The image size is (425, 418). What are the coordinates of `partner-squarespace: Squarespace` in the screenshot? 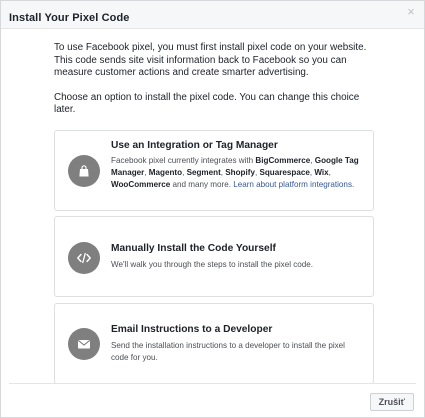 It's located at (284, 173).